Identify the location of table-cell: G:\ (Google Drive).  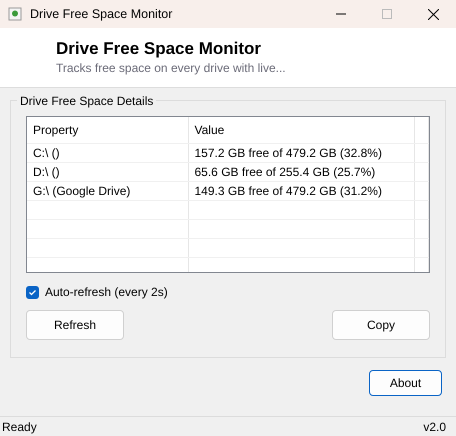
(107, 190).